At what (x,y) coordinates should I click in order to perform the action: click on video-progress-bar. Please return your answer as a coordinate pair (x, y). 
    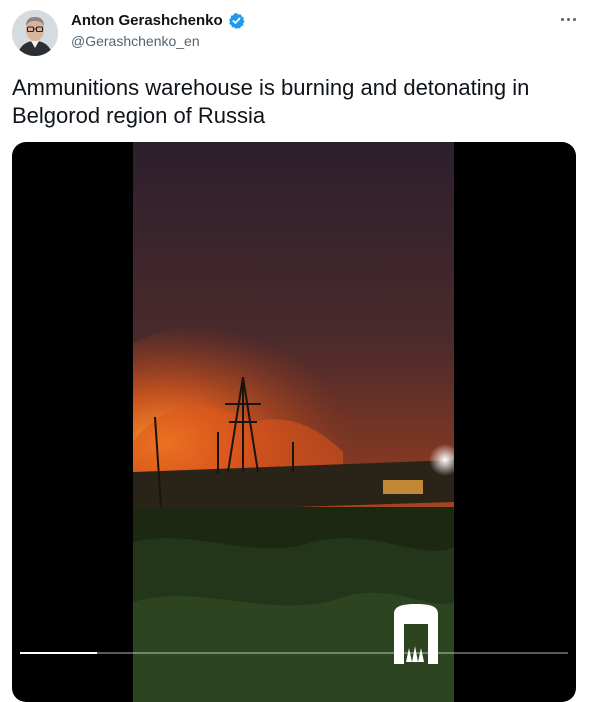
    Looking at the image, I should click on (294, 653).